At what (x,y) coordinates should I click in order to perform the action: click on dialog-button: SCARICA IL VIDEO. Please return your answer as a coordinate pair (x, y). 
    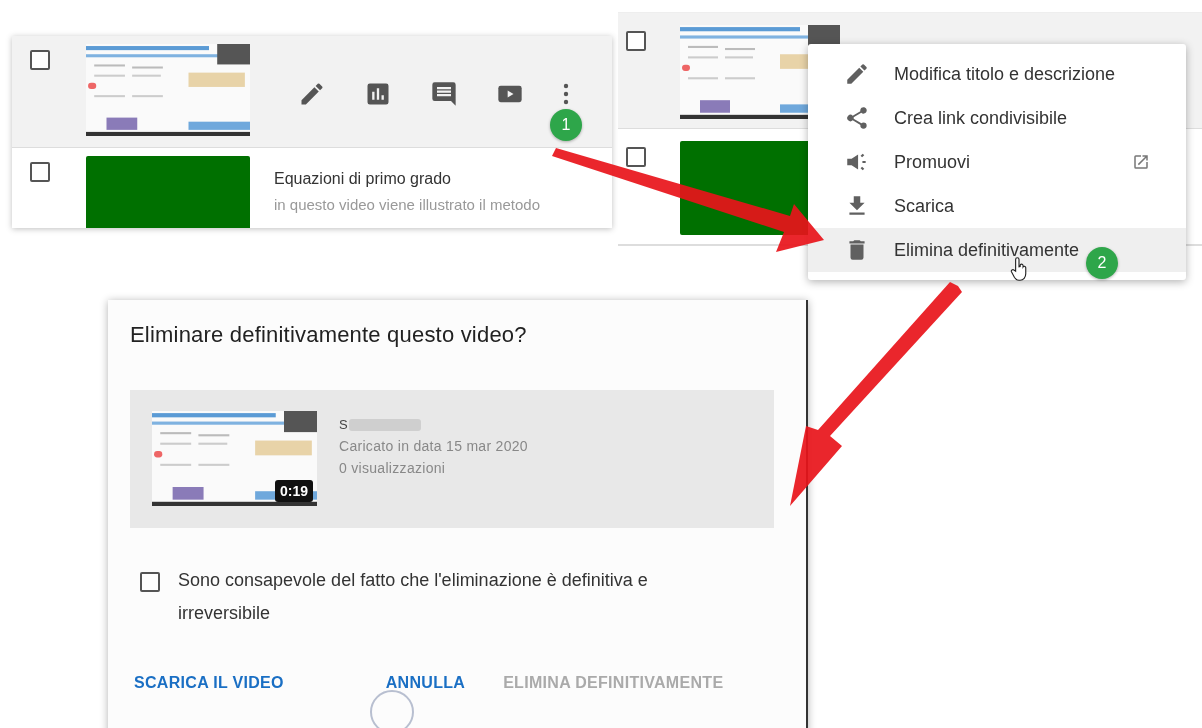
    Looking at the image, I should click on (209, 683).